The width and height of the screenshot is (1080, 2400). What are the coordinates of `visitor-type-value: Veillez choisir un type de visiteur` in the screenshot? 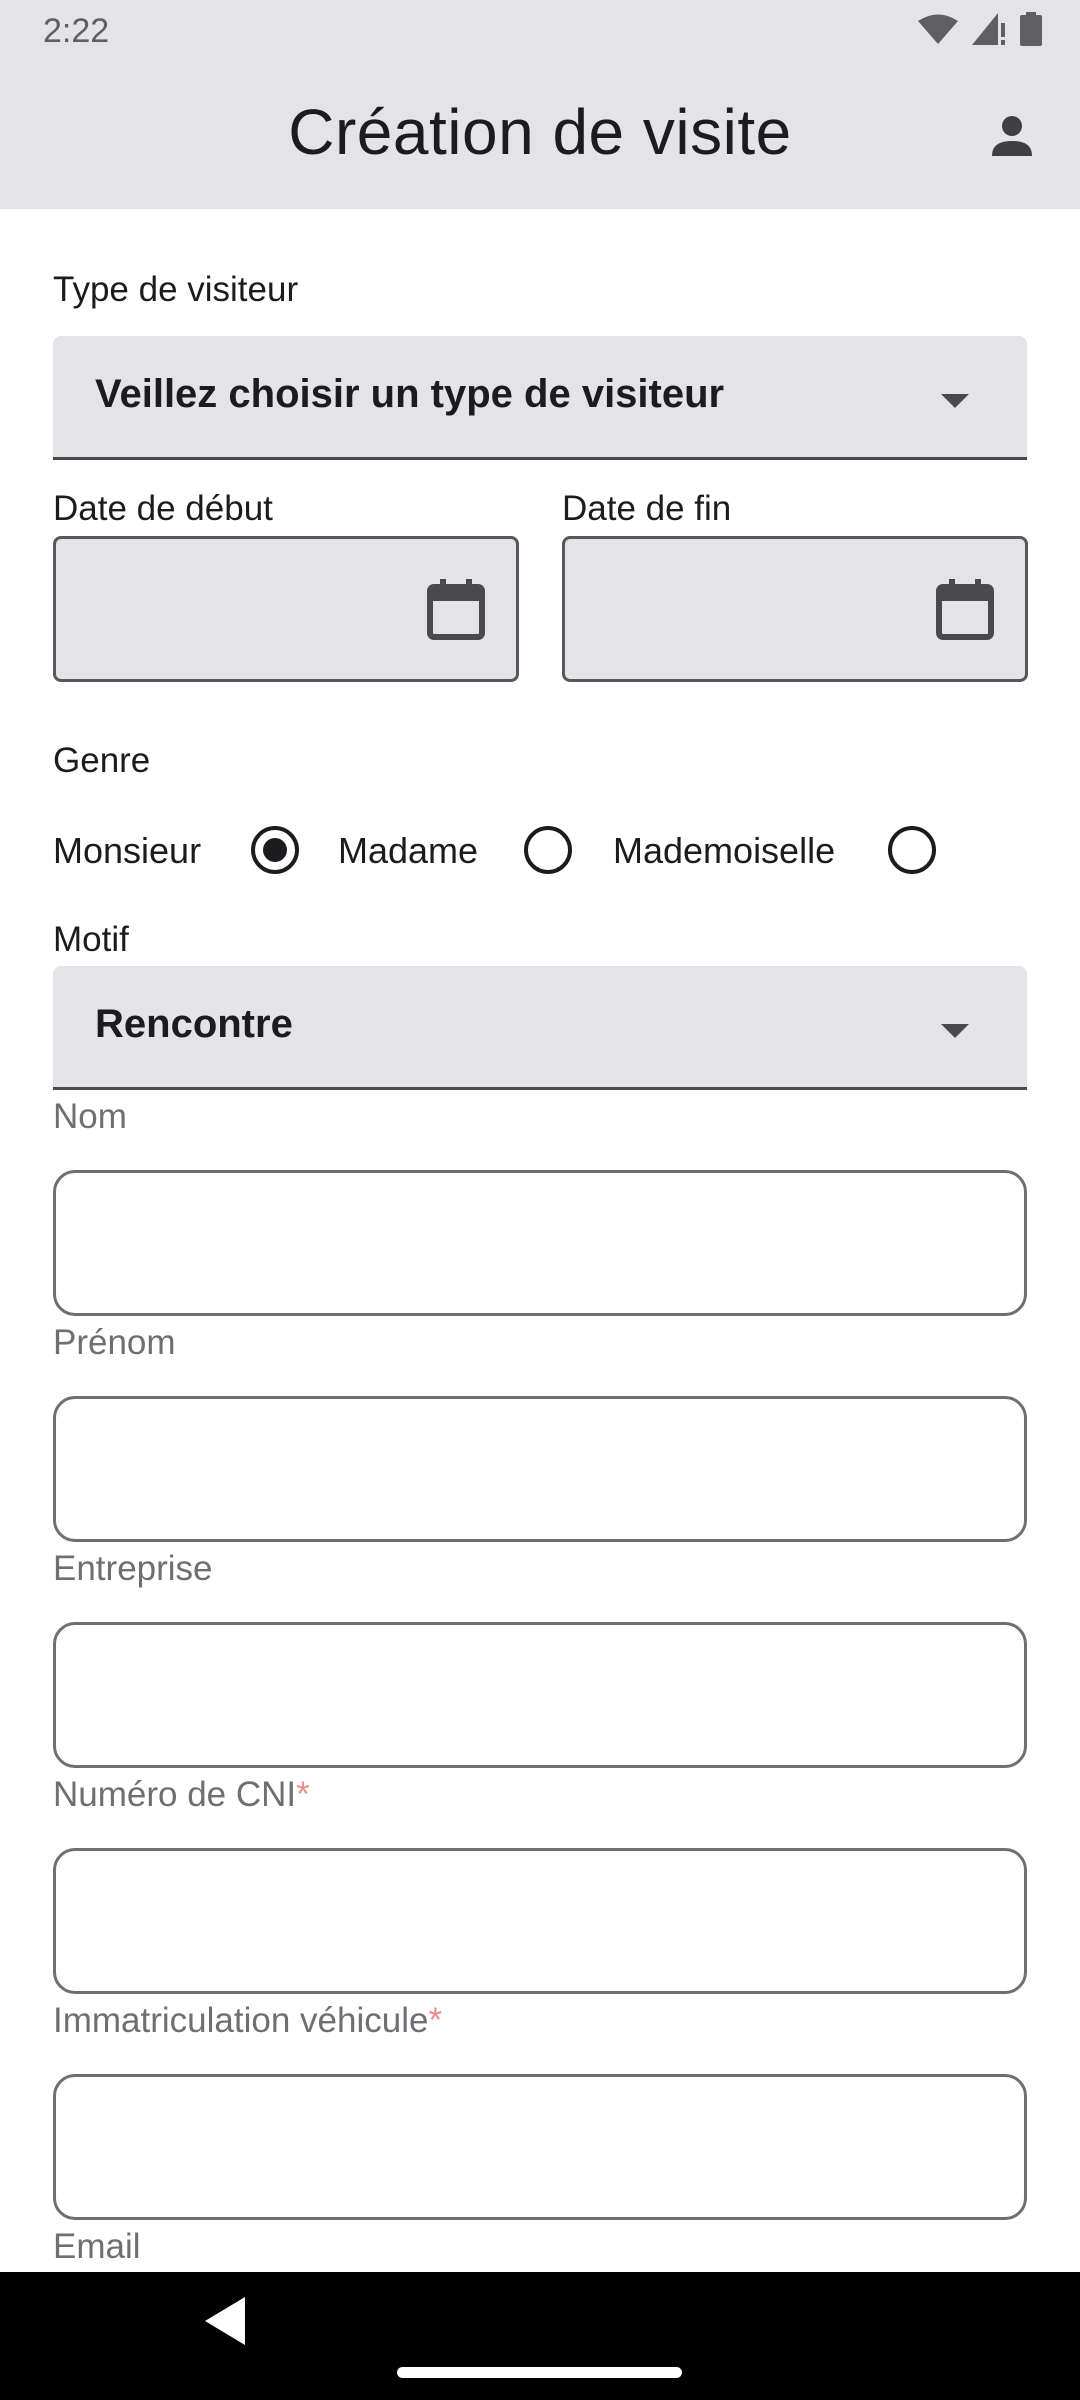 It's located at (410, 394).